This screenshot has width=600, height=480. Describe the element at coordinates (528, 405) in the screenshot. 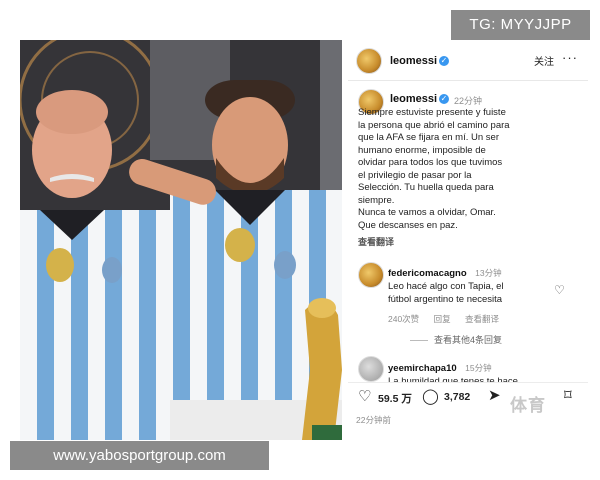

I see `sports-watermark: 体育` at that location.